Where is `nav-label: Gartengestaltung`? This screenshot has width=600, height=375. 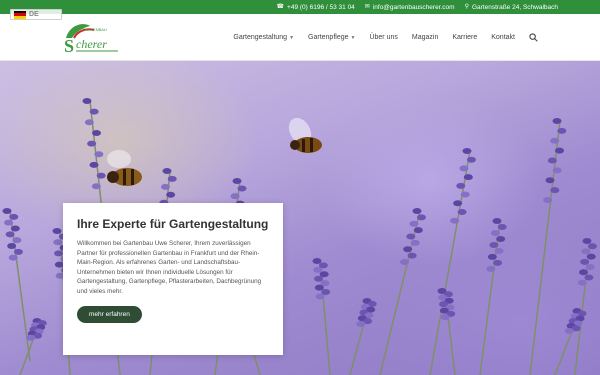 nav-label: Gartengestaltung is located at coordinates (260, 37).